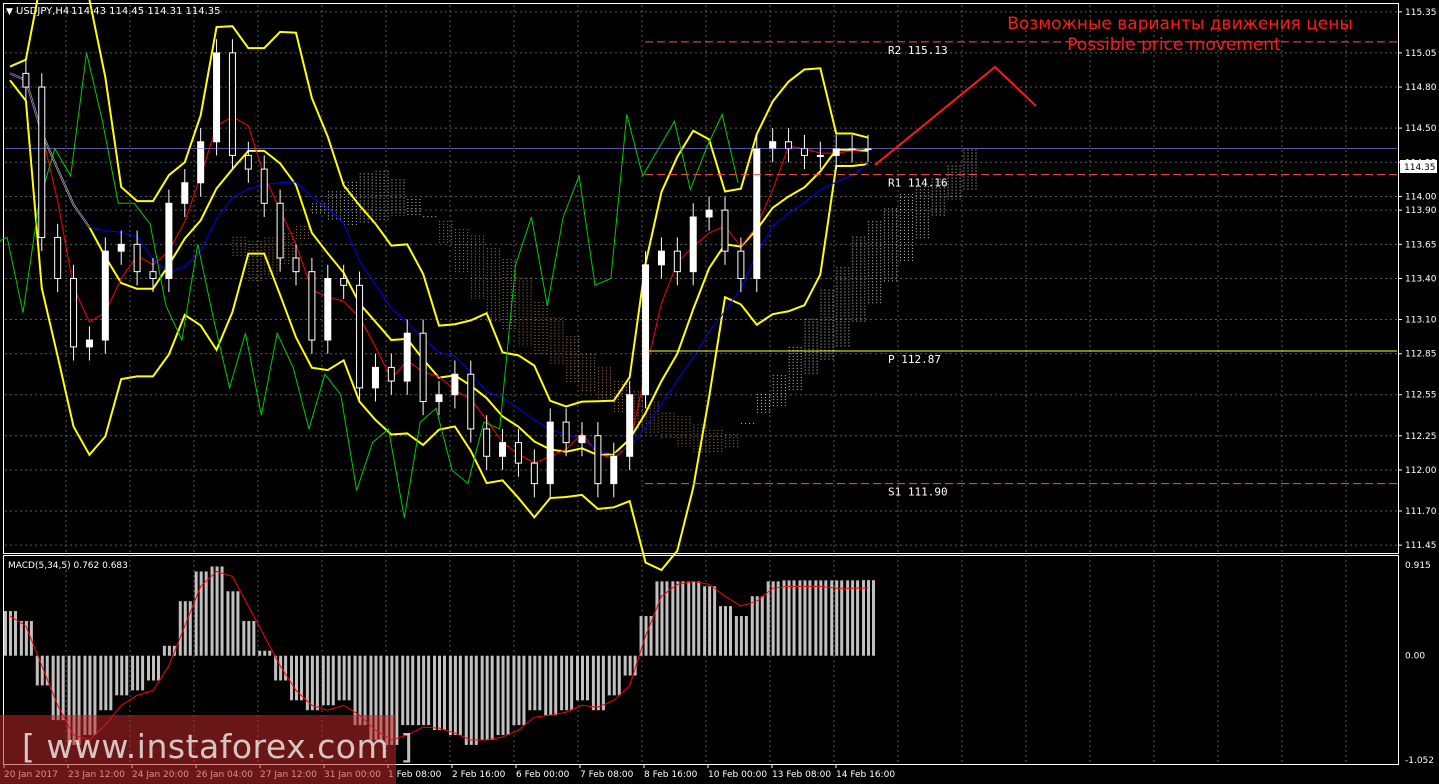 The width and height of the screenshot is (1439, 784). What do you see at coordinates (918, 492) in the screenshot?
I see `level-label-s1: S1 111.90` at bounding box center [918, 492].